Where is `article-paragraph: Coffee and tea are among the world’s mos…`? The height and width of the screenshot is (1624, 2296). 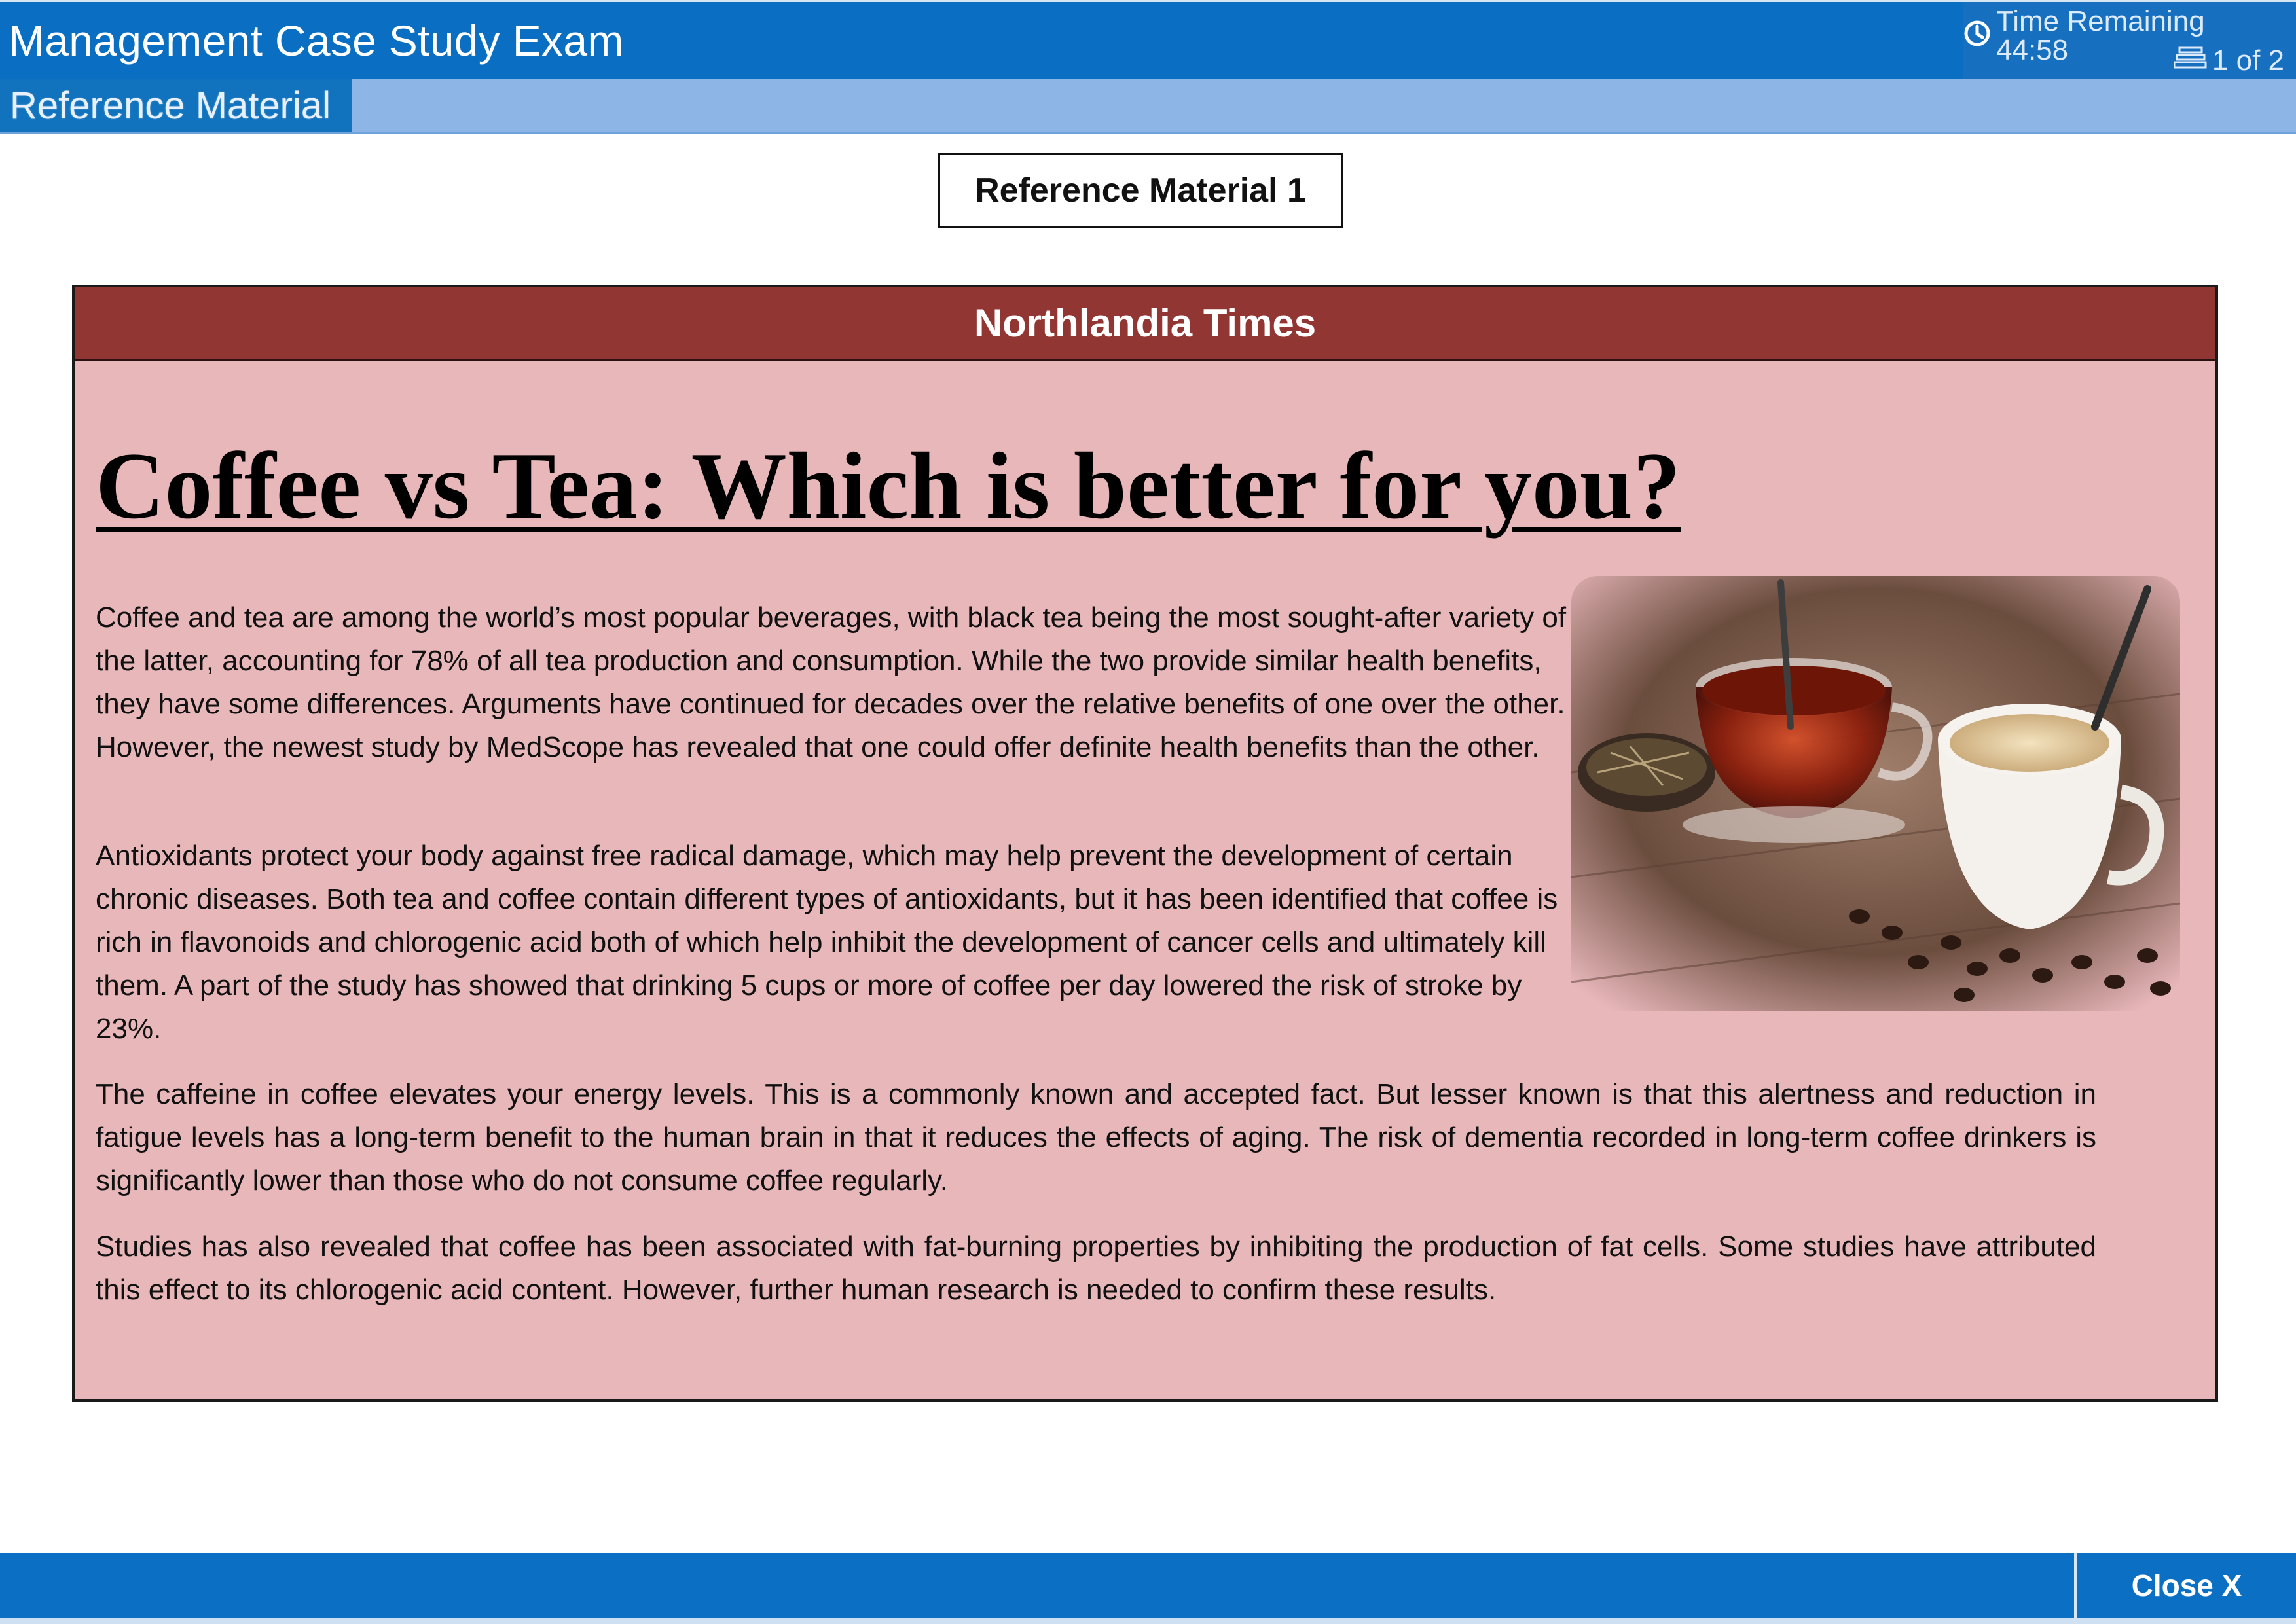
article-paragraph: Coffee and tea are among the world’s mos… is located at coordinates (831, 682).